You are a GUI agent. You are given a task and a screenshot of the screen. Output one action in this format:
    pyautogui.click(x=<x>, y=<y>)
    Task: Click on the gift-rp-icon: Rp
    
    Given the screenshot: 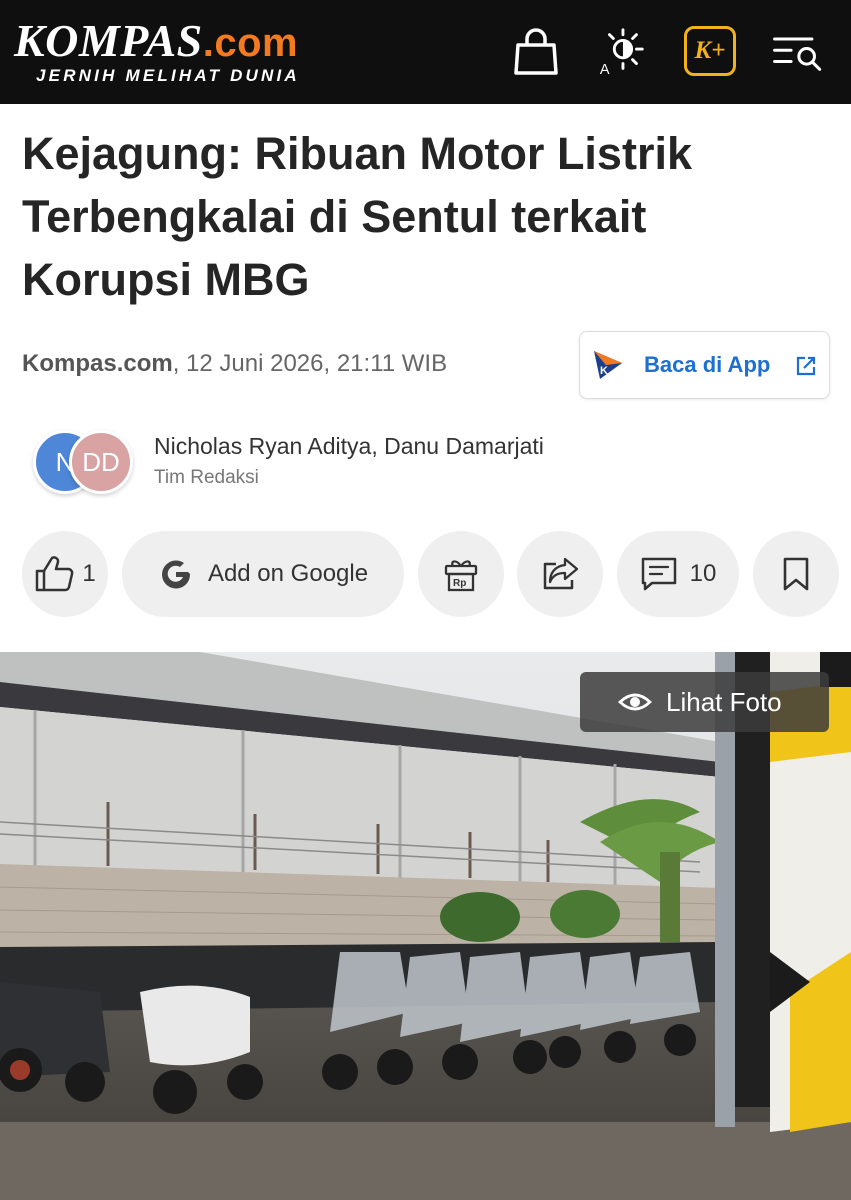 What is the action you would take?
    pyautogui.click(x=461, y=576)
    